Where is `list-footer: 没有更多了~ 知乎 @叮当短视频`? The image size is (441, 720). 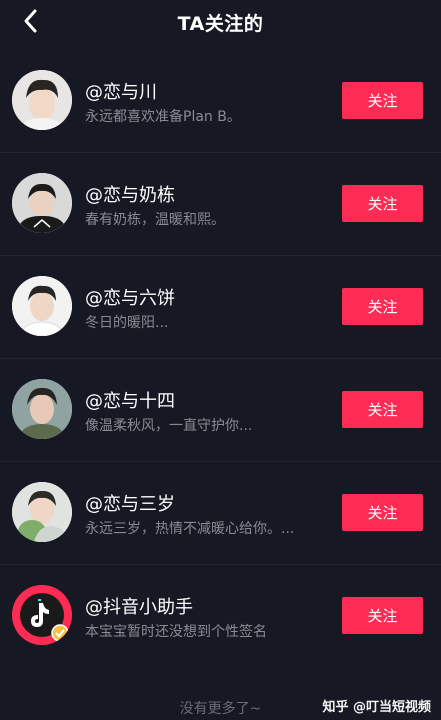
list-footer: 没有更多了~ 知乎 @叮当短视频 is located at coordinates (220, 708).